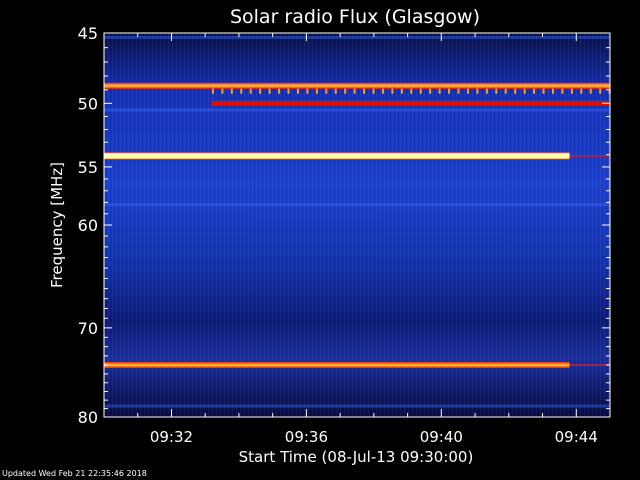 This screenshot has width=640, height=480. Describe the element at coordinates (88, 225) in the screenshot. I see `y-tick-label: 60` at that location.